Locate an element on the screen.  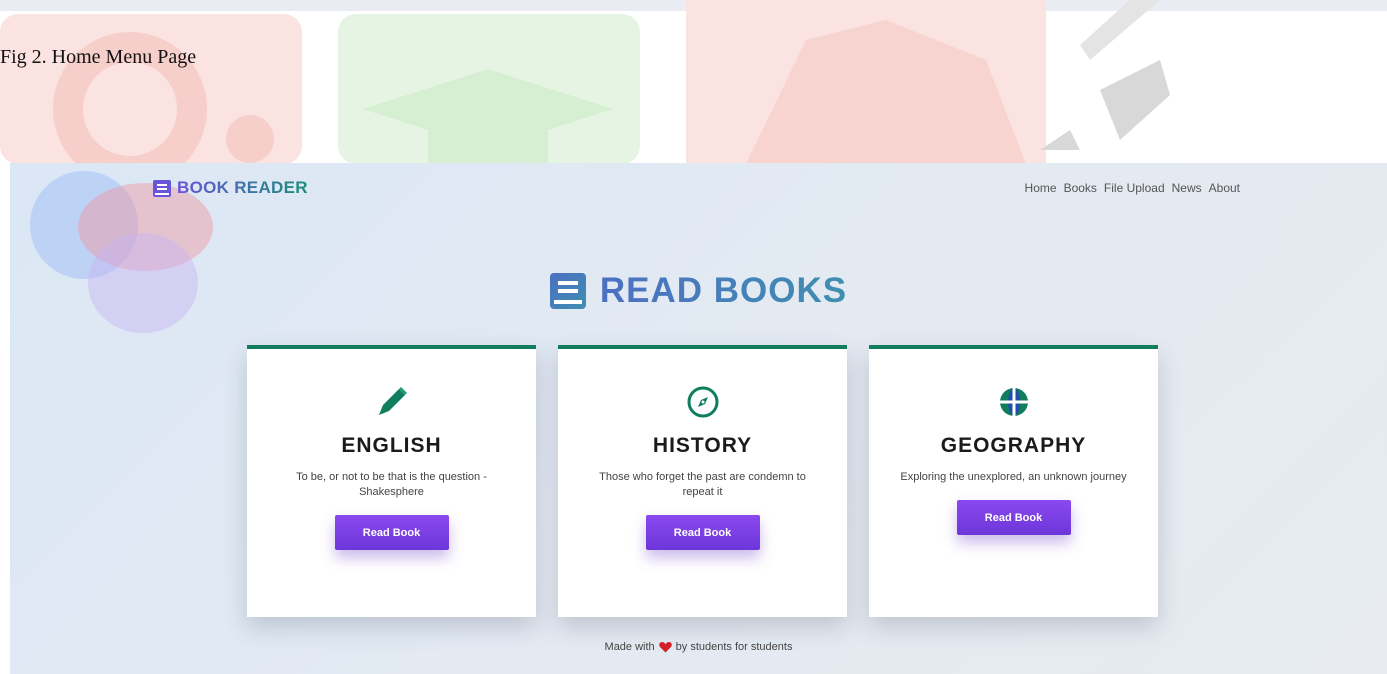
globe-icon is located at coordinates (1013, 402).